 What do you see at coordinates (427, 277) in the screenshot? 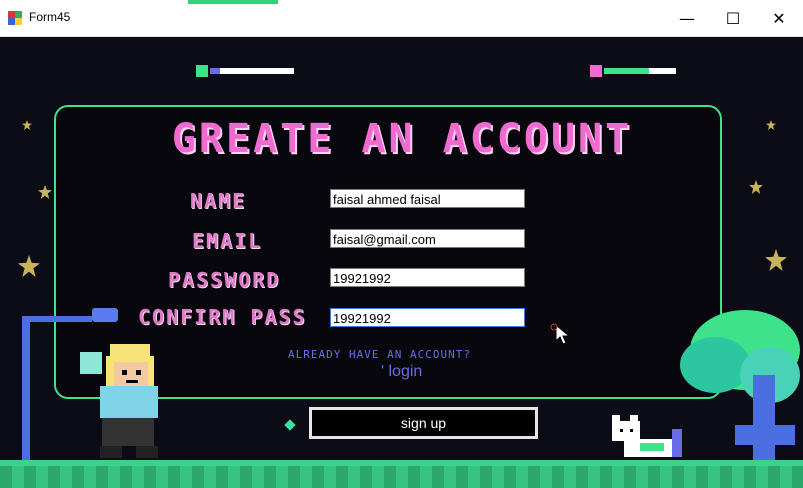
I see `password-field: 19921992` at bounding box center [427, 277].